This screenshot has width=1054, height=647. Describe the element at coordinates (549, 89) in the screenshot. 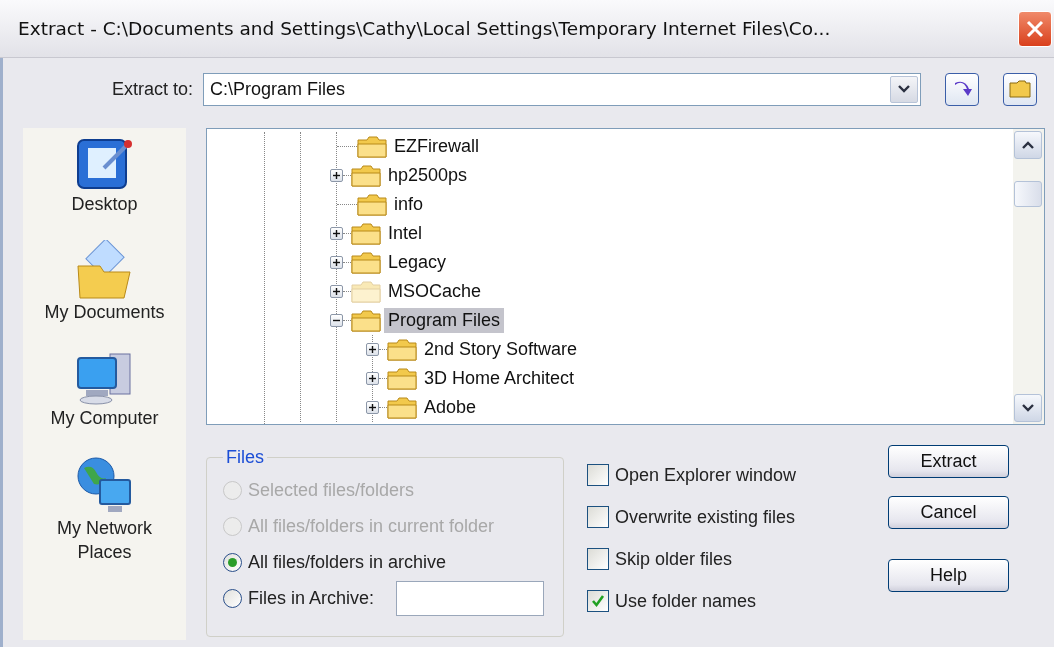

I see `path-input: C:\Program Files` at that location.